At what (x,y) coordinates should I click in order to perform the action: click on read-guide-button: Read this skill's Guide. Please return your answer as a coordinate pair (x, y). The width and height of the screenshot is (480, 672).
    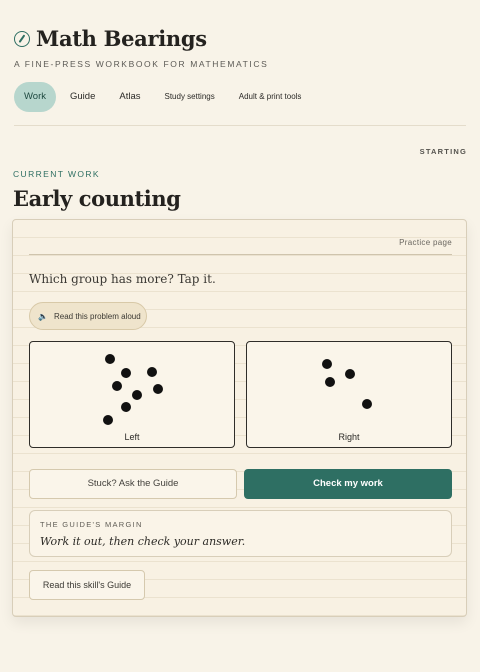
    Looking at the image, I should click on (87, 585).